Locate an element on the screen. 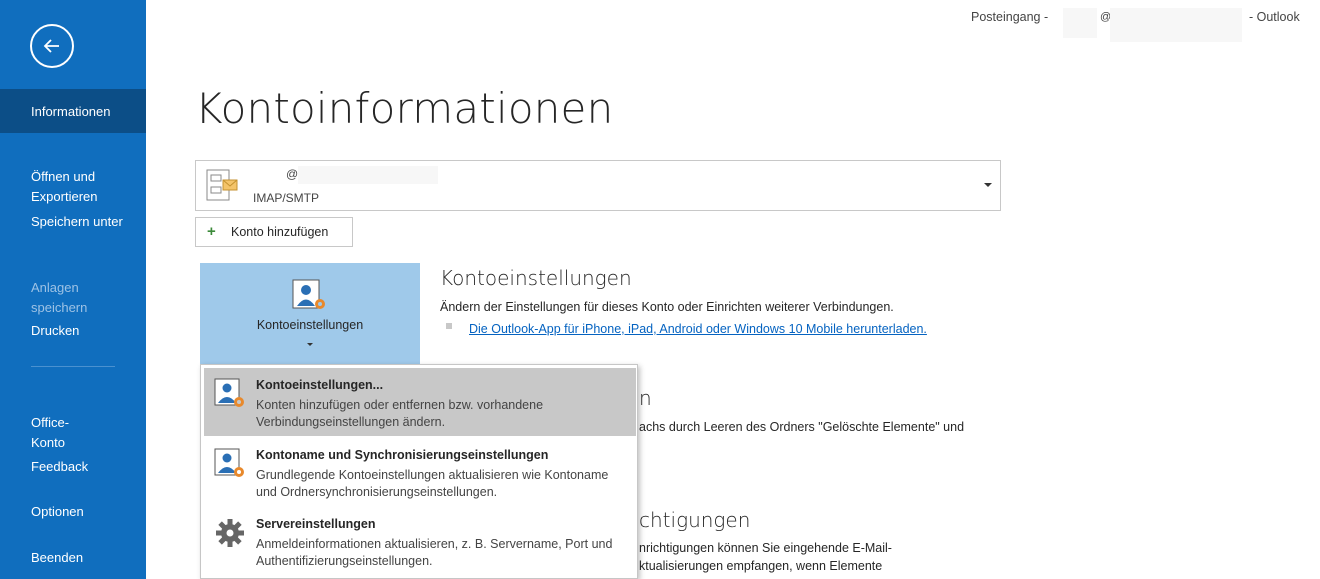  sidebar-item-label: Feedback is located at coordinates (60, 466).